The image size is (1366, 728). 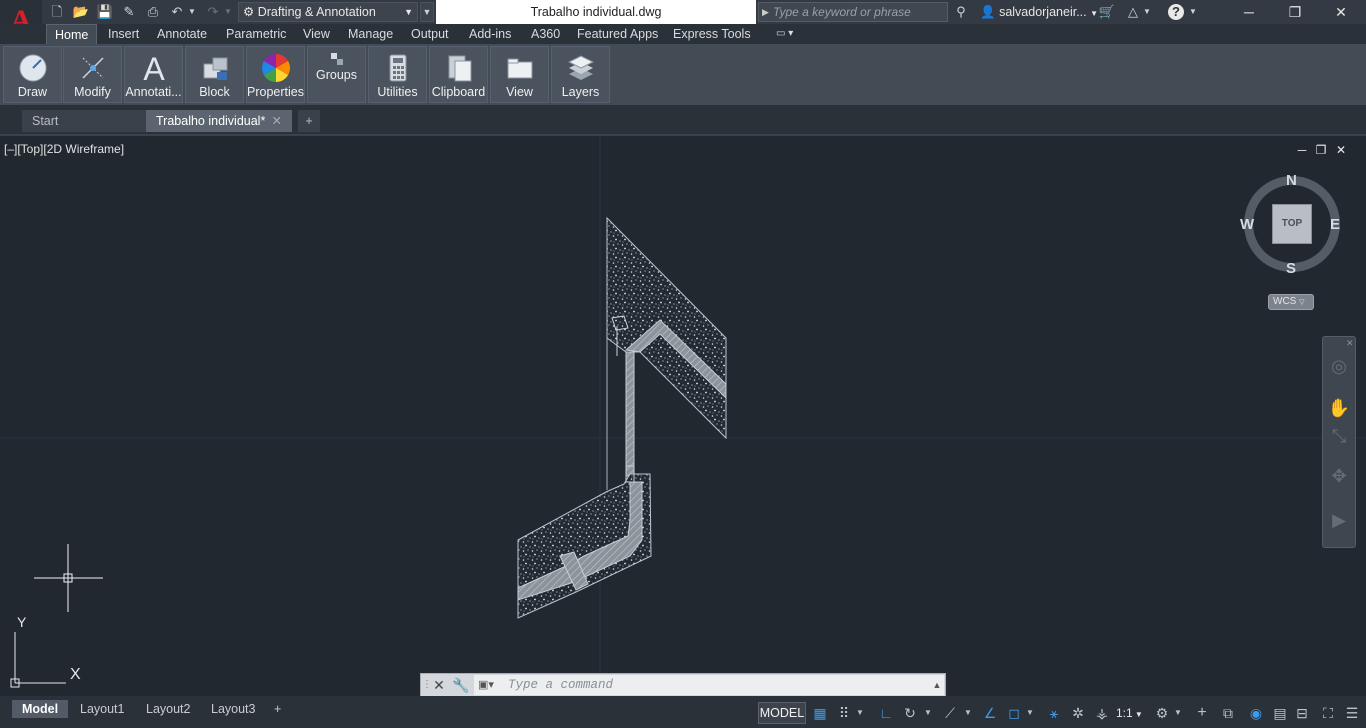 What do you see at coordinates (1295, 12) in the screenshot?
I see `restore-button: ❐` at bounding box center [1295, 12].